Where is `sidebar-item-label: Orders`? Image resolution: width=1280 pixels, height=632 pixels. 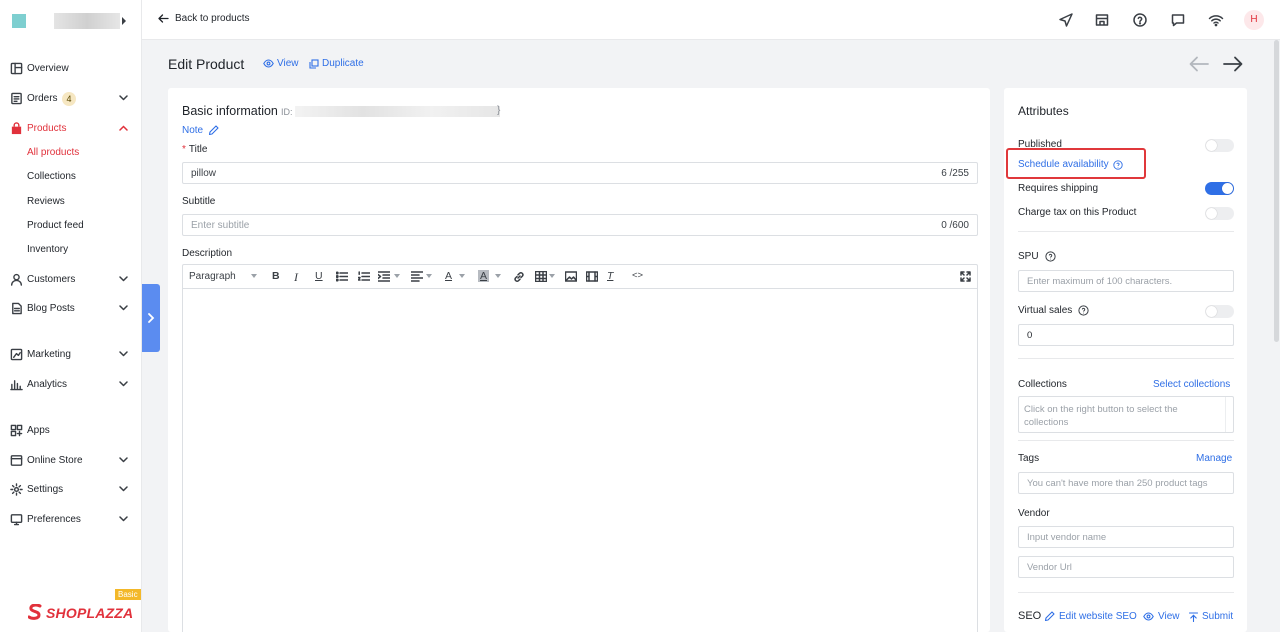 sidebar-item-label: Orders is located at coordinates (42, 98).